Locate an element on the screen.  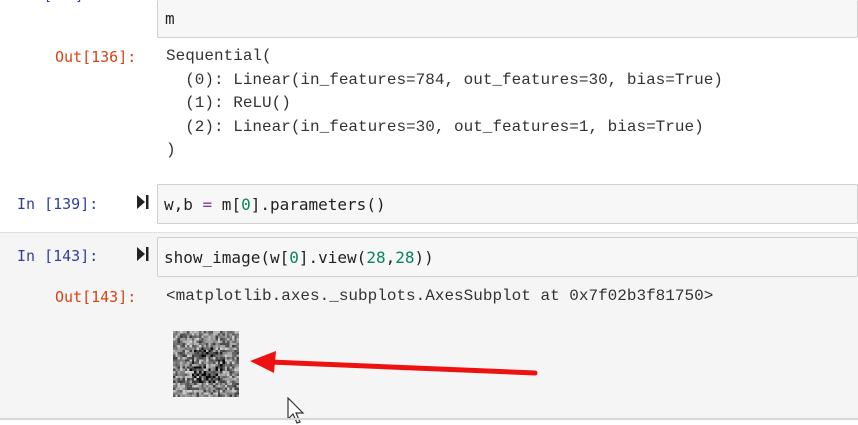
code-input-139: w,b = m[0].parameters() is located at coordinates (275, 204).